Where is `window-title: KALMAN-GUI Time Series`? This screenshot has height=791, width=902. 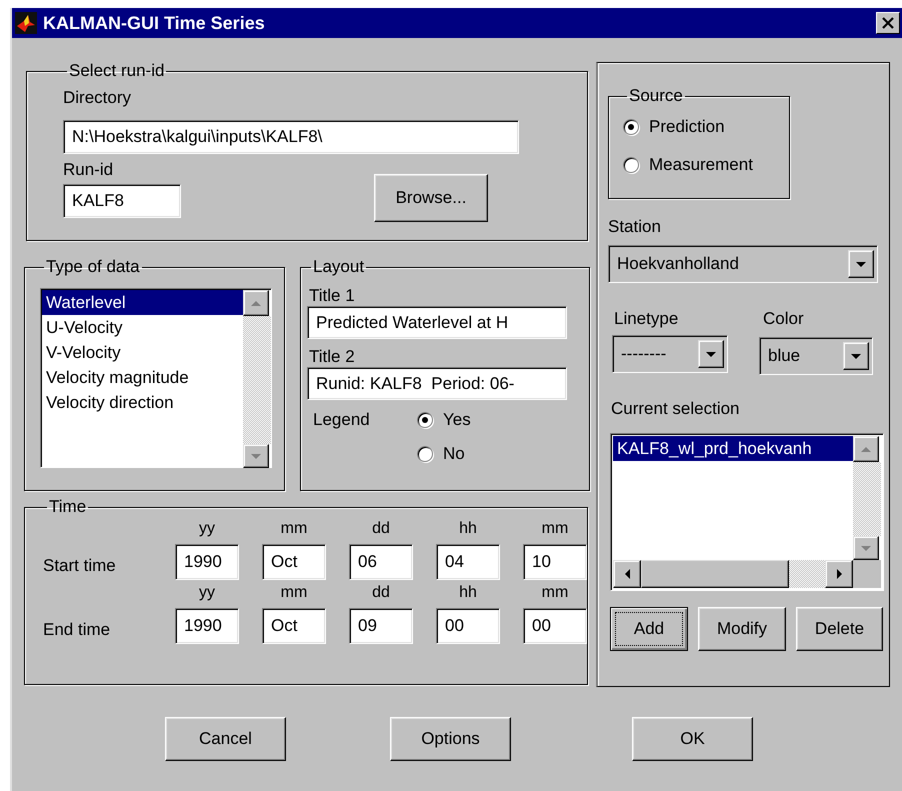
window-title: KALMAN-GUI Time Series is located at coordinates (154, 23).